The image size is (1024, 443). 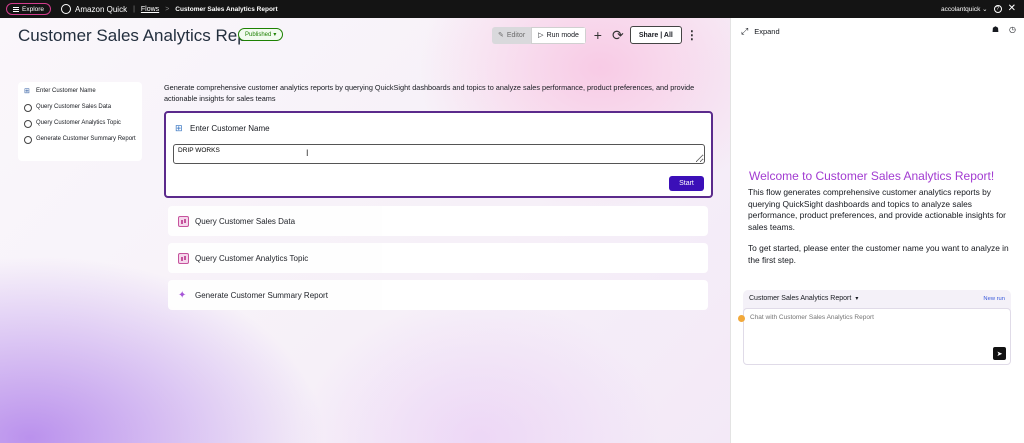 What do you see at coordinates (985, 9) in the screenshot?
I see `chevron-down-icon: ⌄` at bounding box center [985, 9].